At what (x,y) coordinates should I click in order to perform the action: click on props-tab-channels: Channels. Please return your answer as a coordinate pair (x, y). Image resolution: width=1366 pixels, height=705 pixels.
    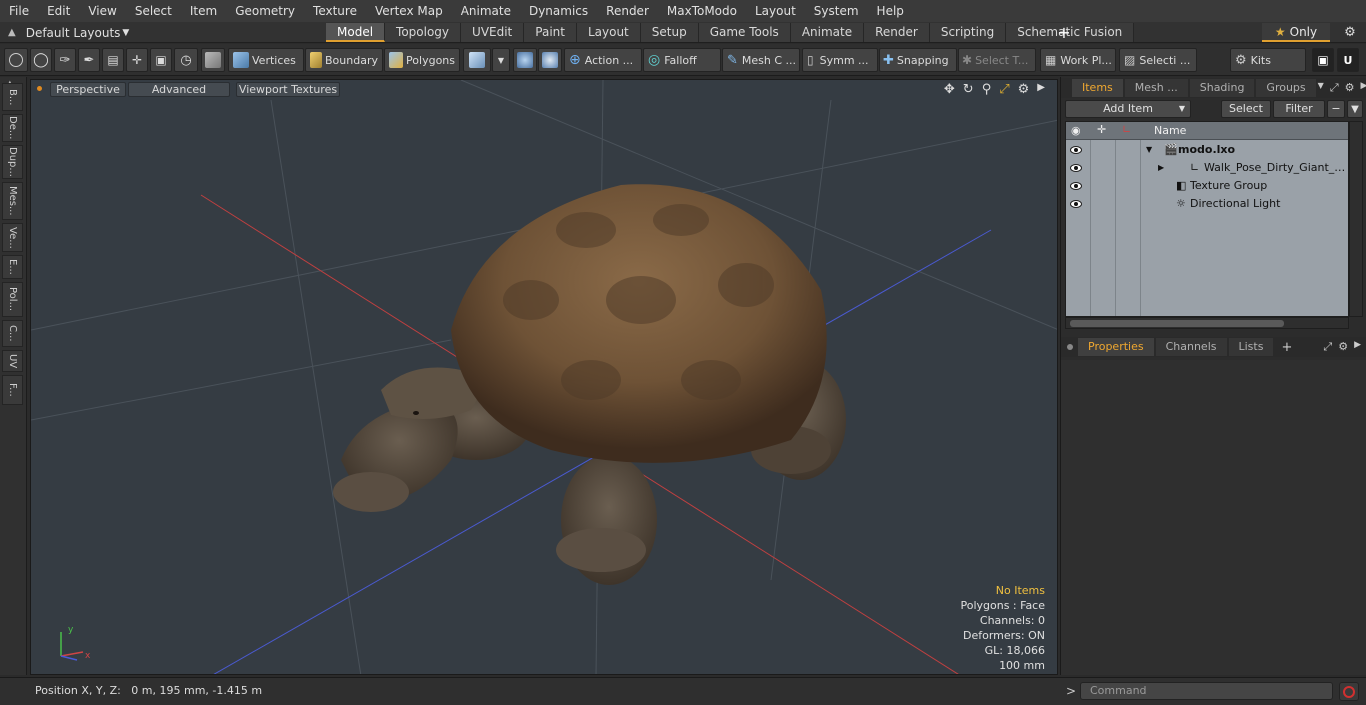
    Looking at the image, I should click on (1191, 347).